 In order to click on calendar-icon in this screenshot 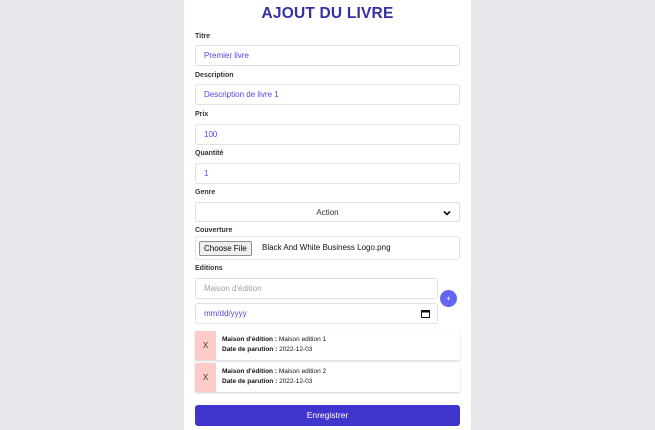, I will do `click(425, 313)`.